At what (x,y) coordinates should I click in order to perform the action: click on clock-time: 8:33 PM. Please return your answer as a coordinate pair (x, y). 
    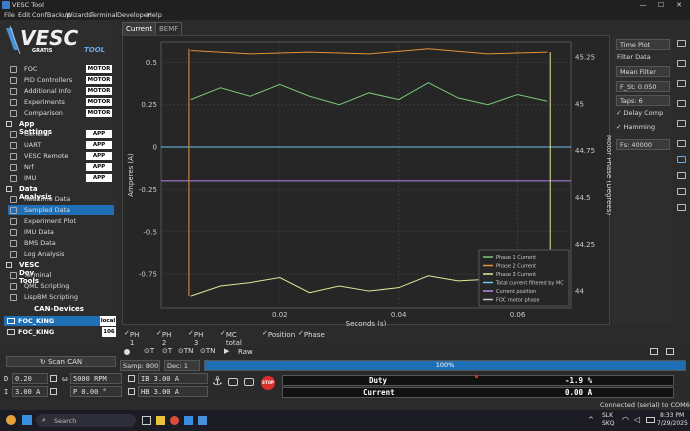
    Looking at the image, I should click on (672, 415).